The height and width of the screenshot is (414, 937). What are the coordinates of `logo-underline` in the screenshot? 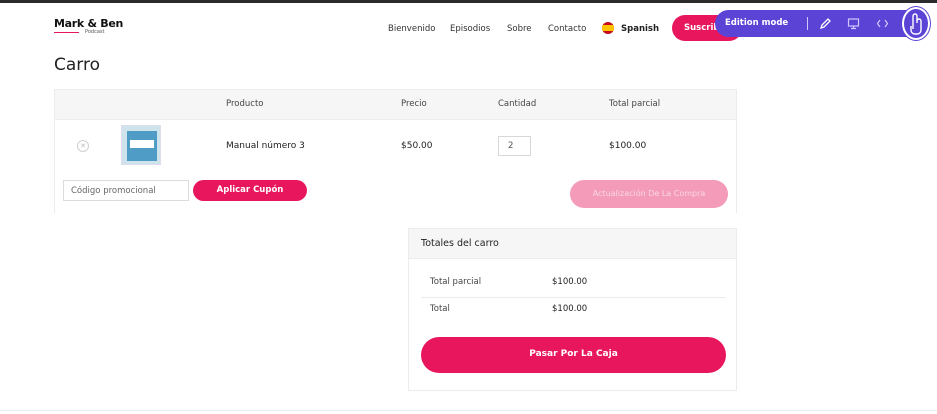 It's located at (66, 32).